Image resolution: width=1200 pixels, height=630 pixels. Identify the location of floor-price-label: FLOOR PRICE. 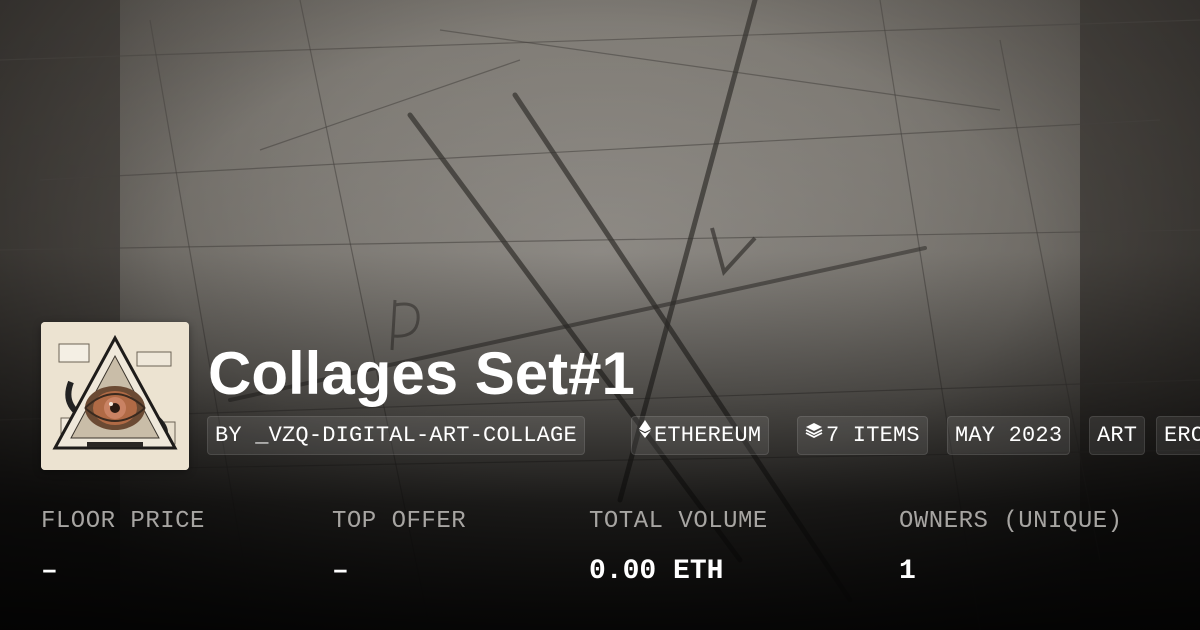
(123, 521).